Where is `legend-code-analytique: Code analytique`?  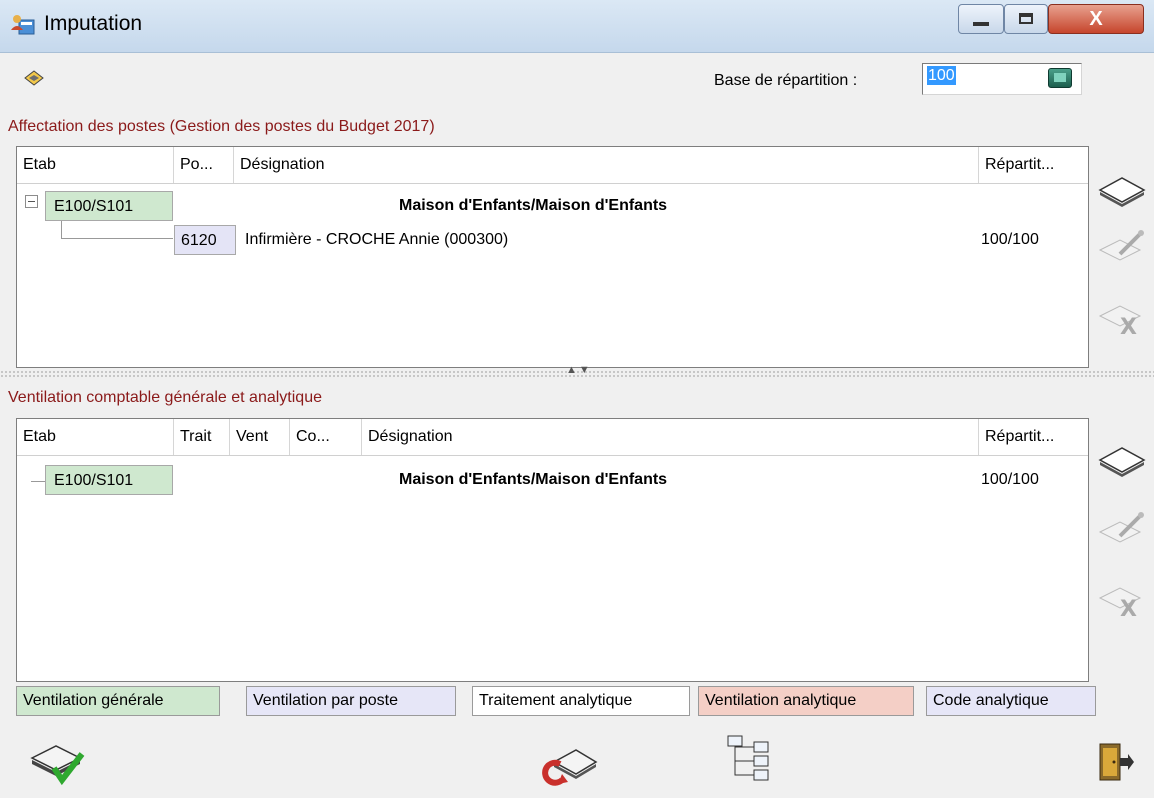
legend-code-analytique: Code analytique is located at coordinates (1011, 701).